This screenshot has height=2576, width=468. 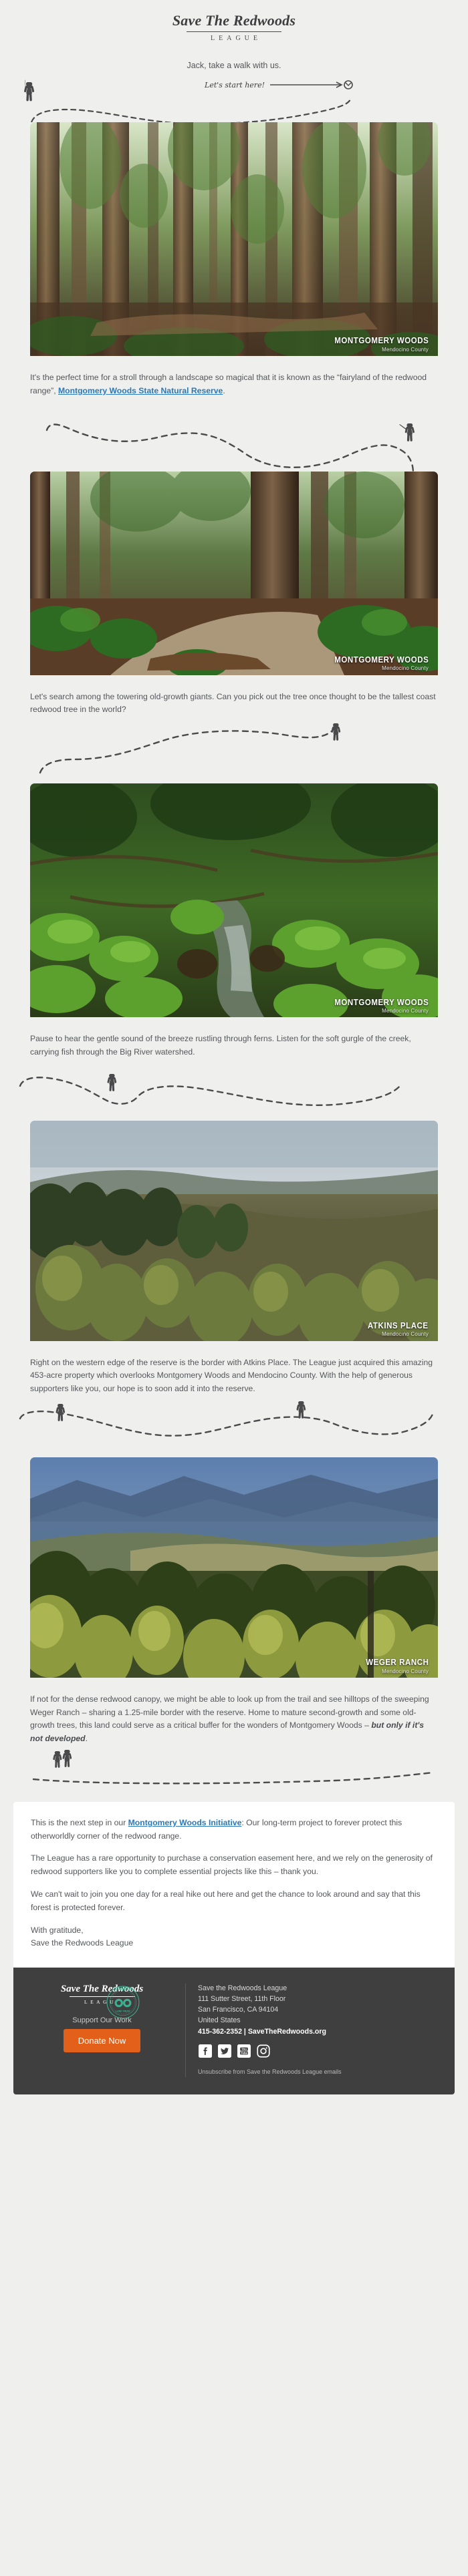 What do you see at coordinates (236, 38) in the screenshot?
I see `brand-logo-league: LEAGUE` at bounding box center [236, 38].